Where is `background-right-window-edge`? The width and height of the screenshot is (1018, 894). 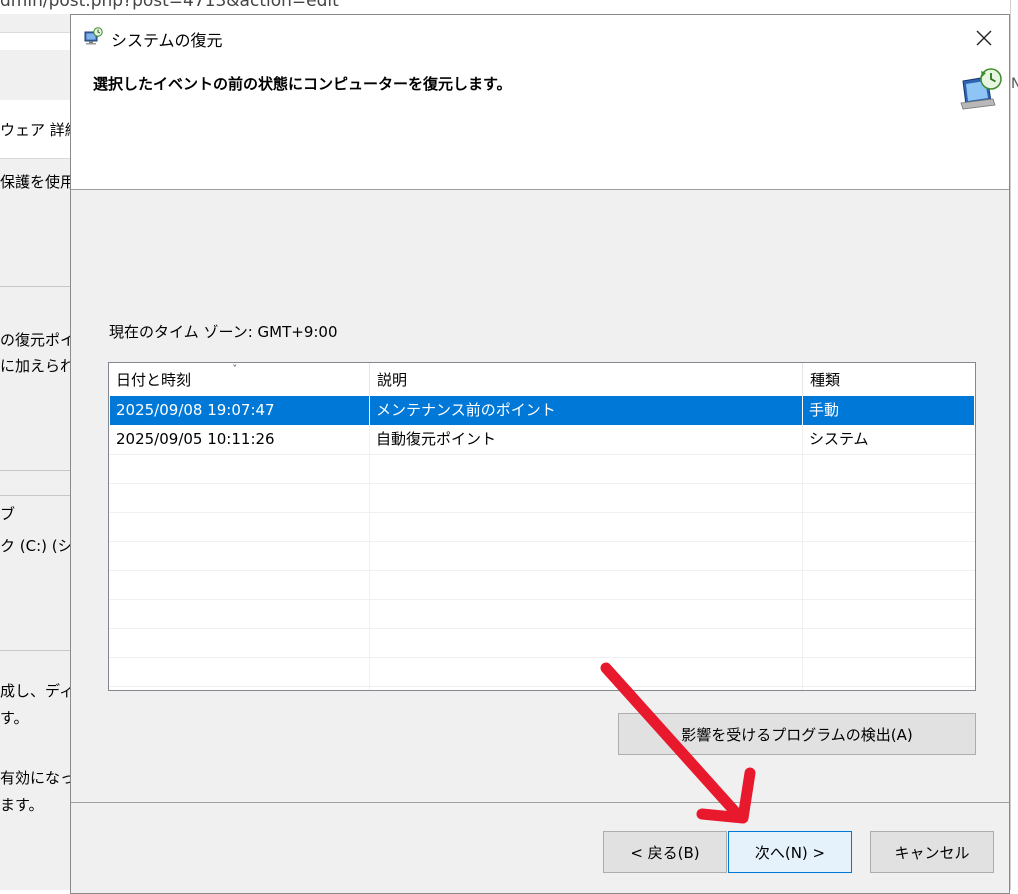
background-right-window-edge is located at coordinates (1014, 445).